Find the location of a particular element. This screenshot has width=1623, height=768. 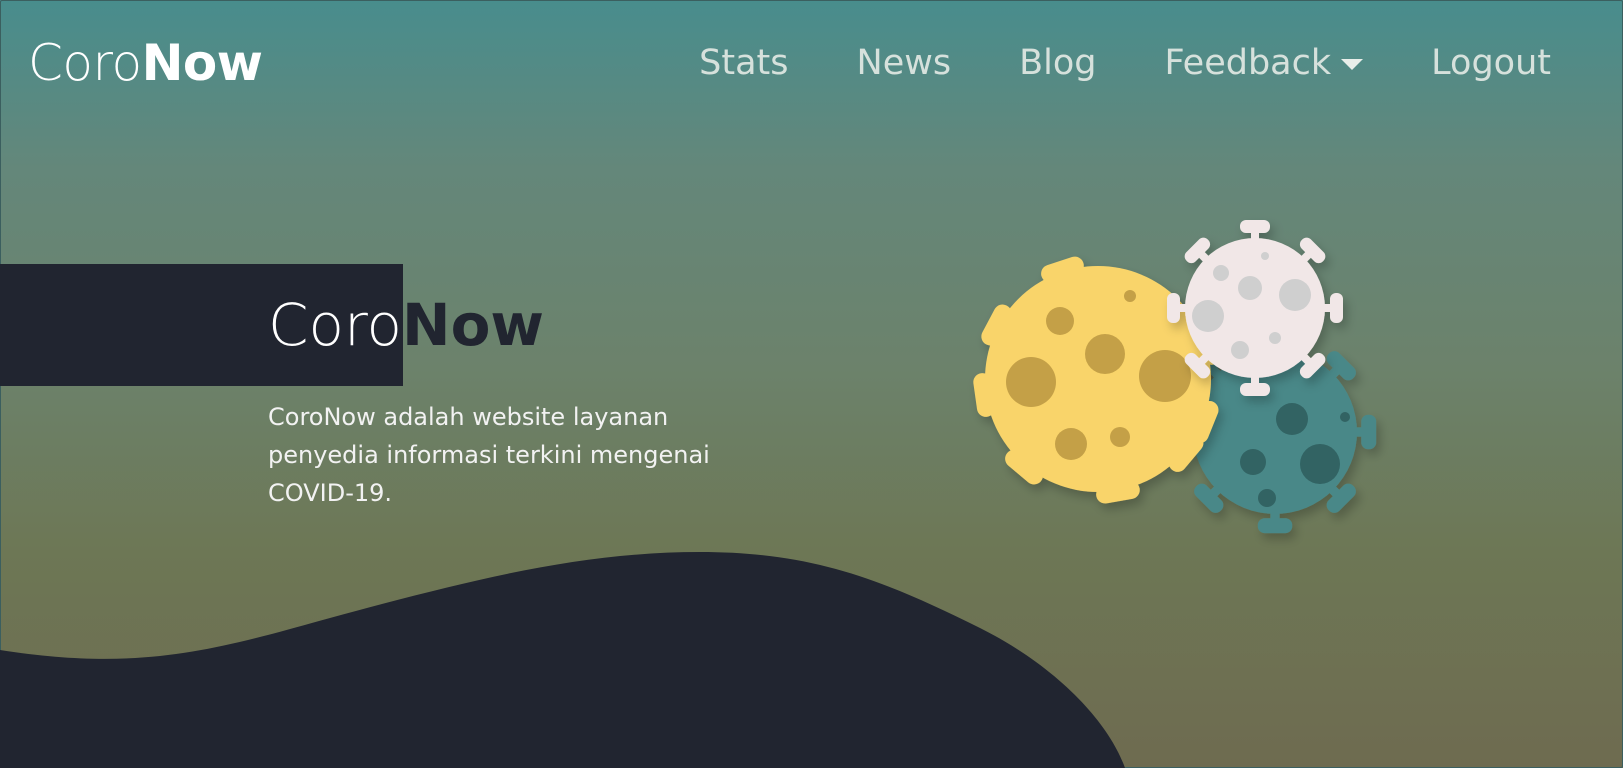

virus-yellow is located at coordinates (1097, 379).